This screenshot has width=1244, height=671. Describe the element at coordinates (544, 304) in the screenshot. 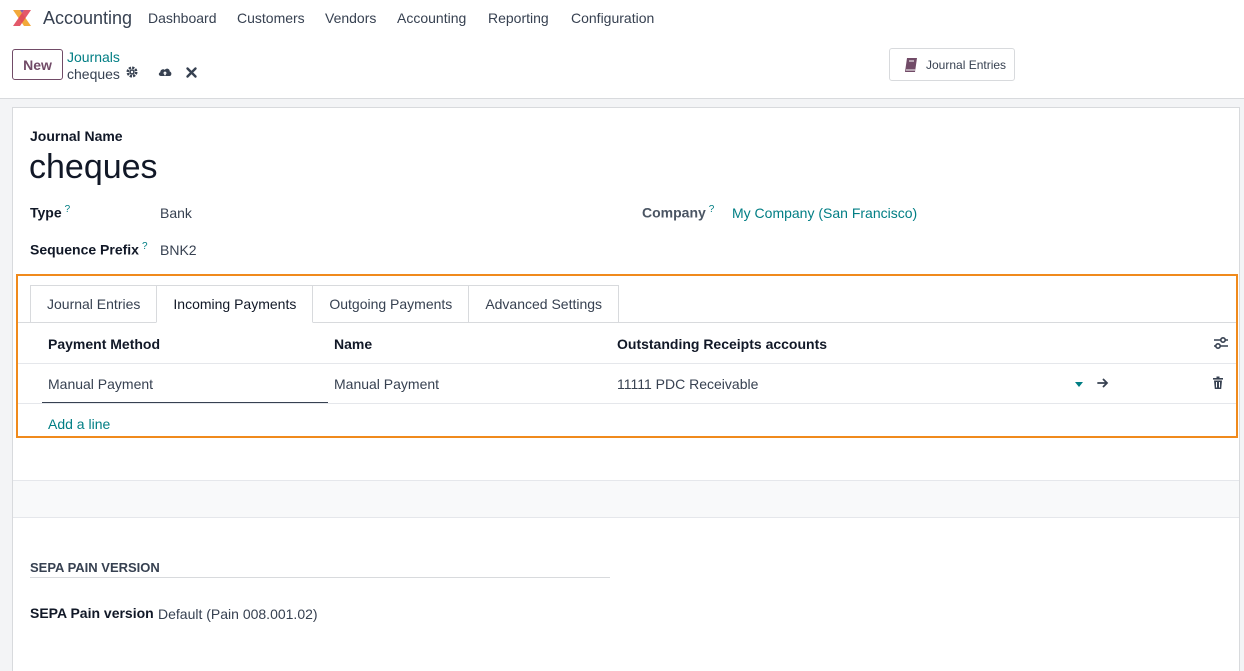

I see `tab-advanced-settings: Advanced Settings` at that location.